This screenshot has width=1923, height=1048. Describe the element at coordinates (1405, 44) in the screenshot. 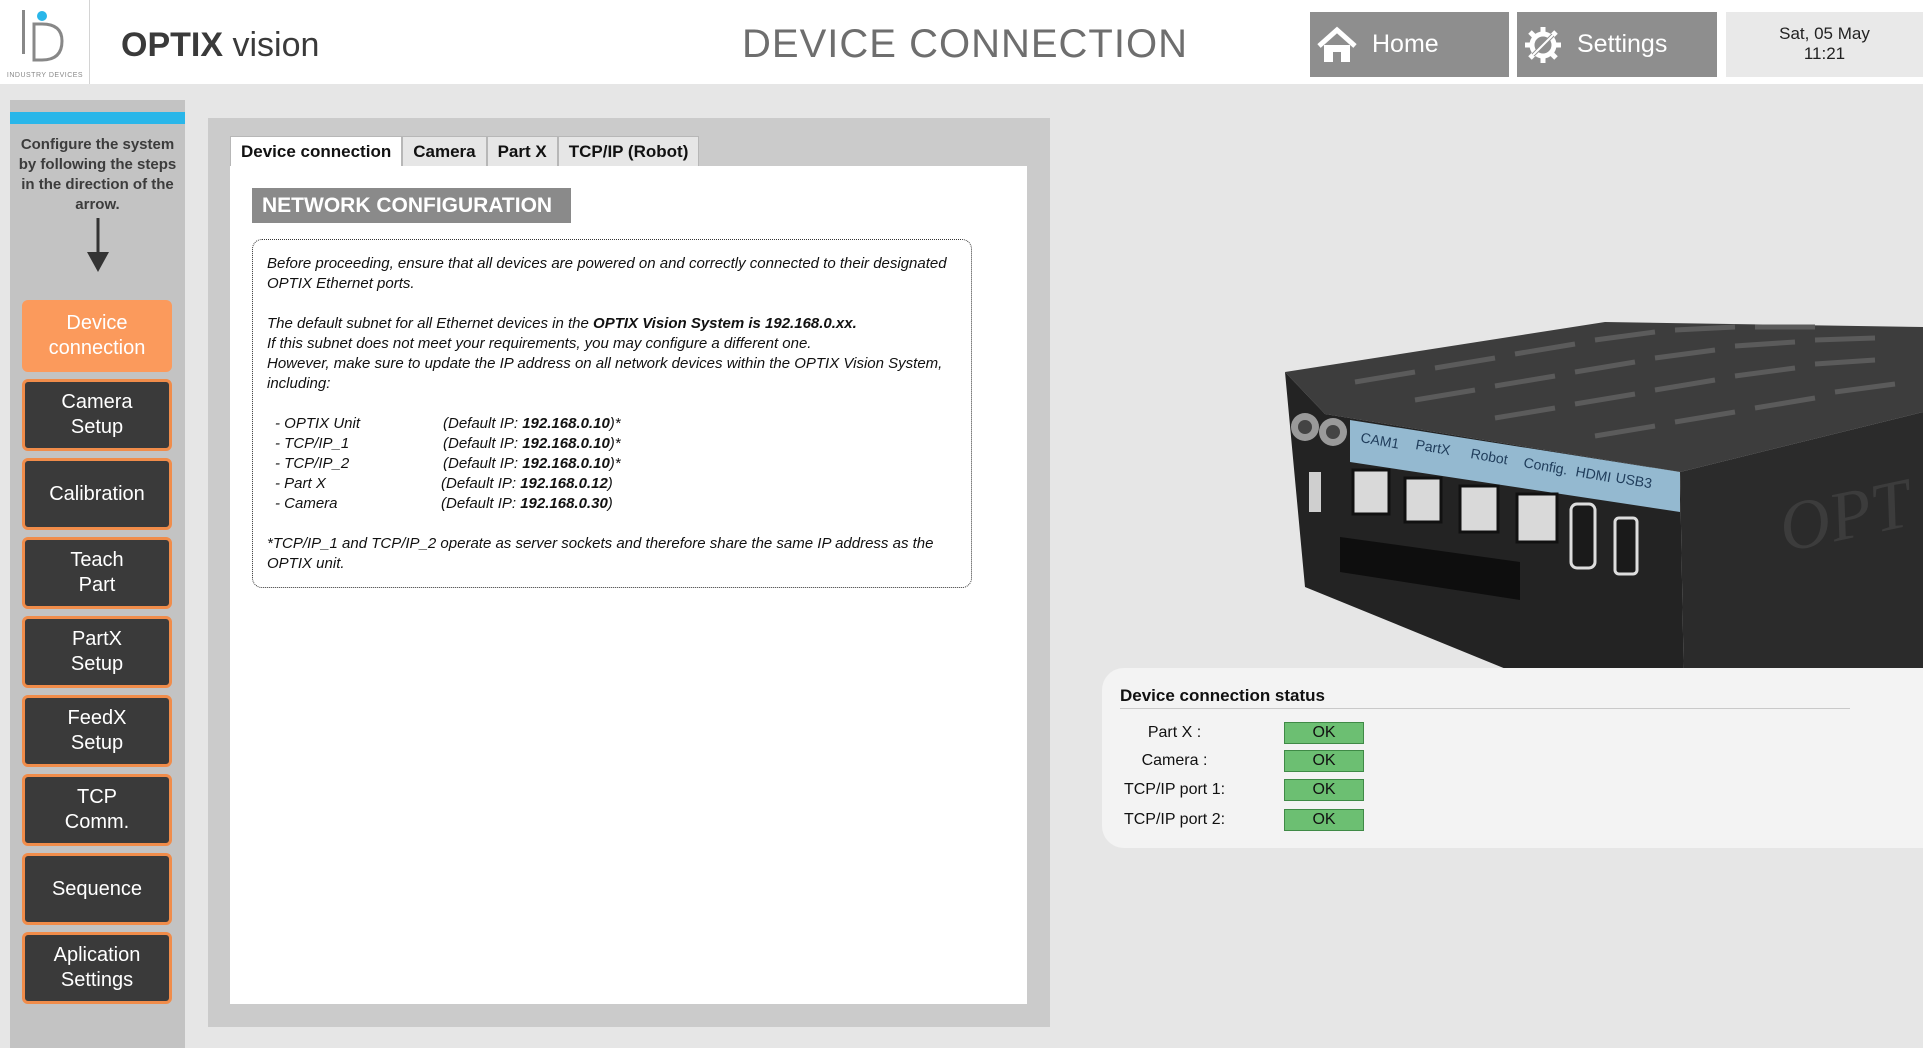

I see `home-label: Home` at that location.